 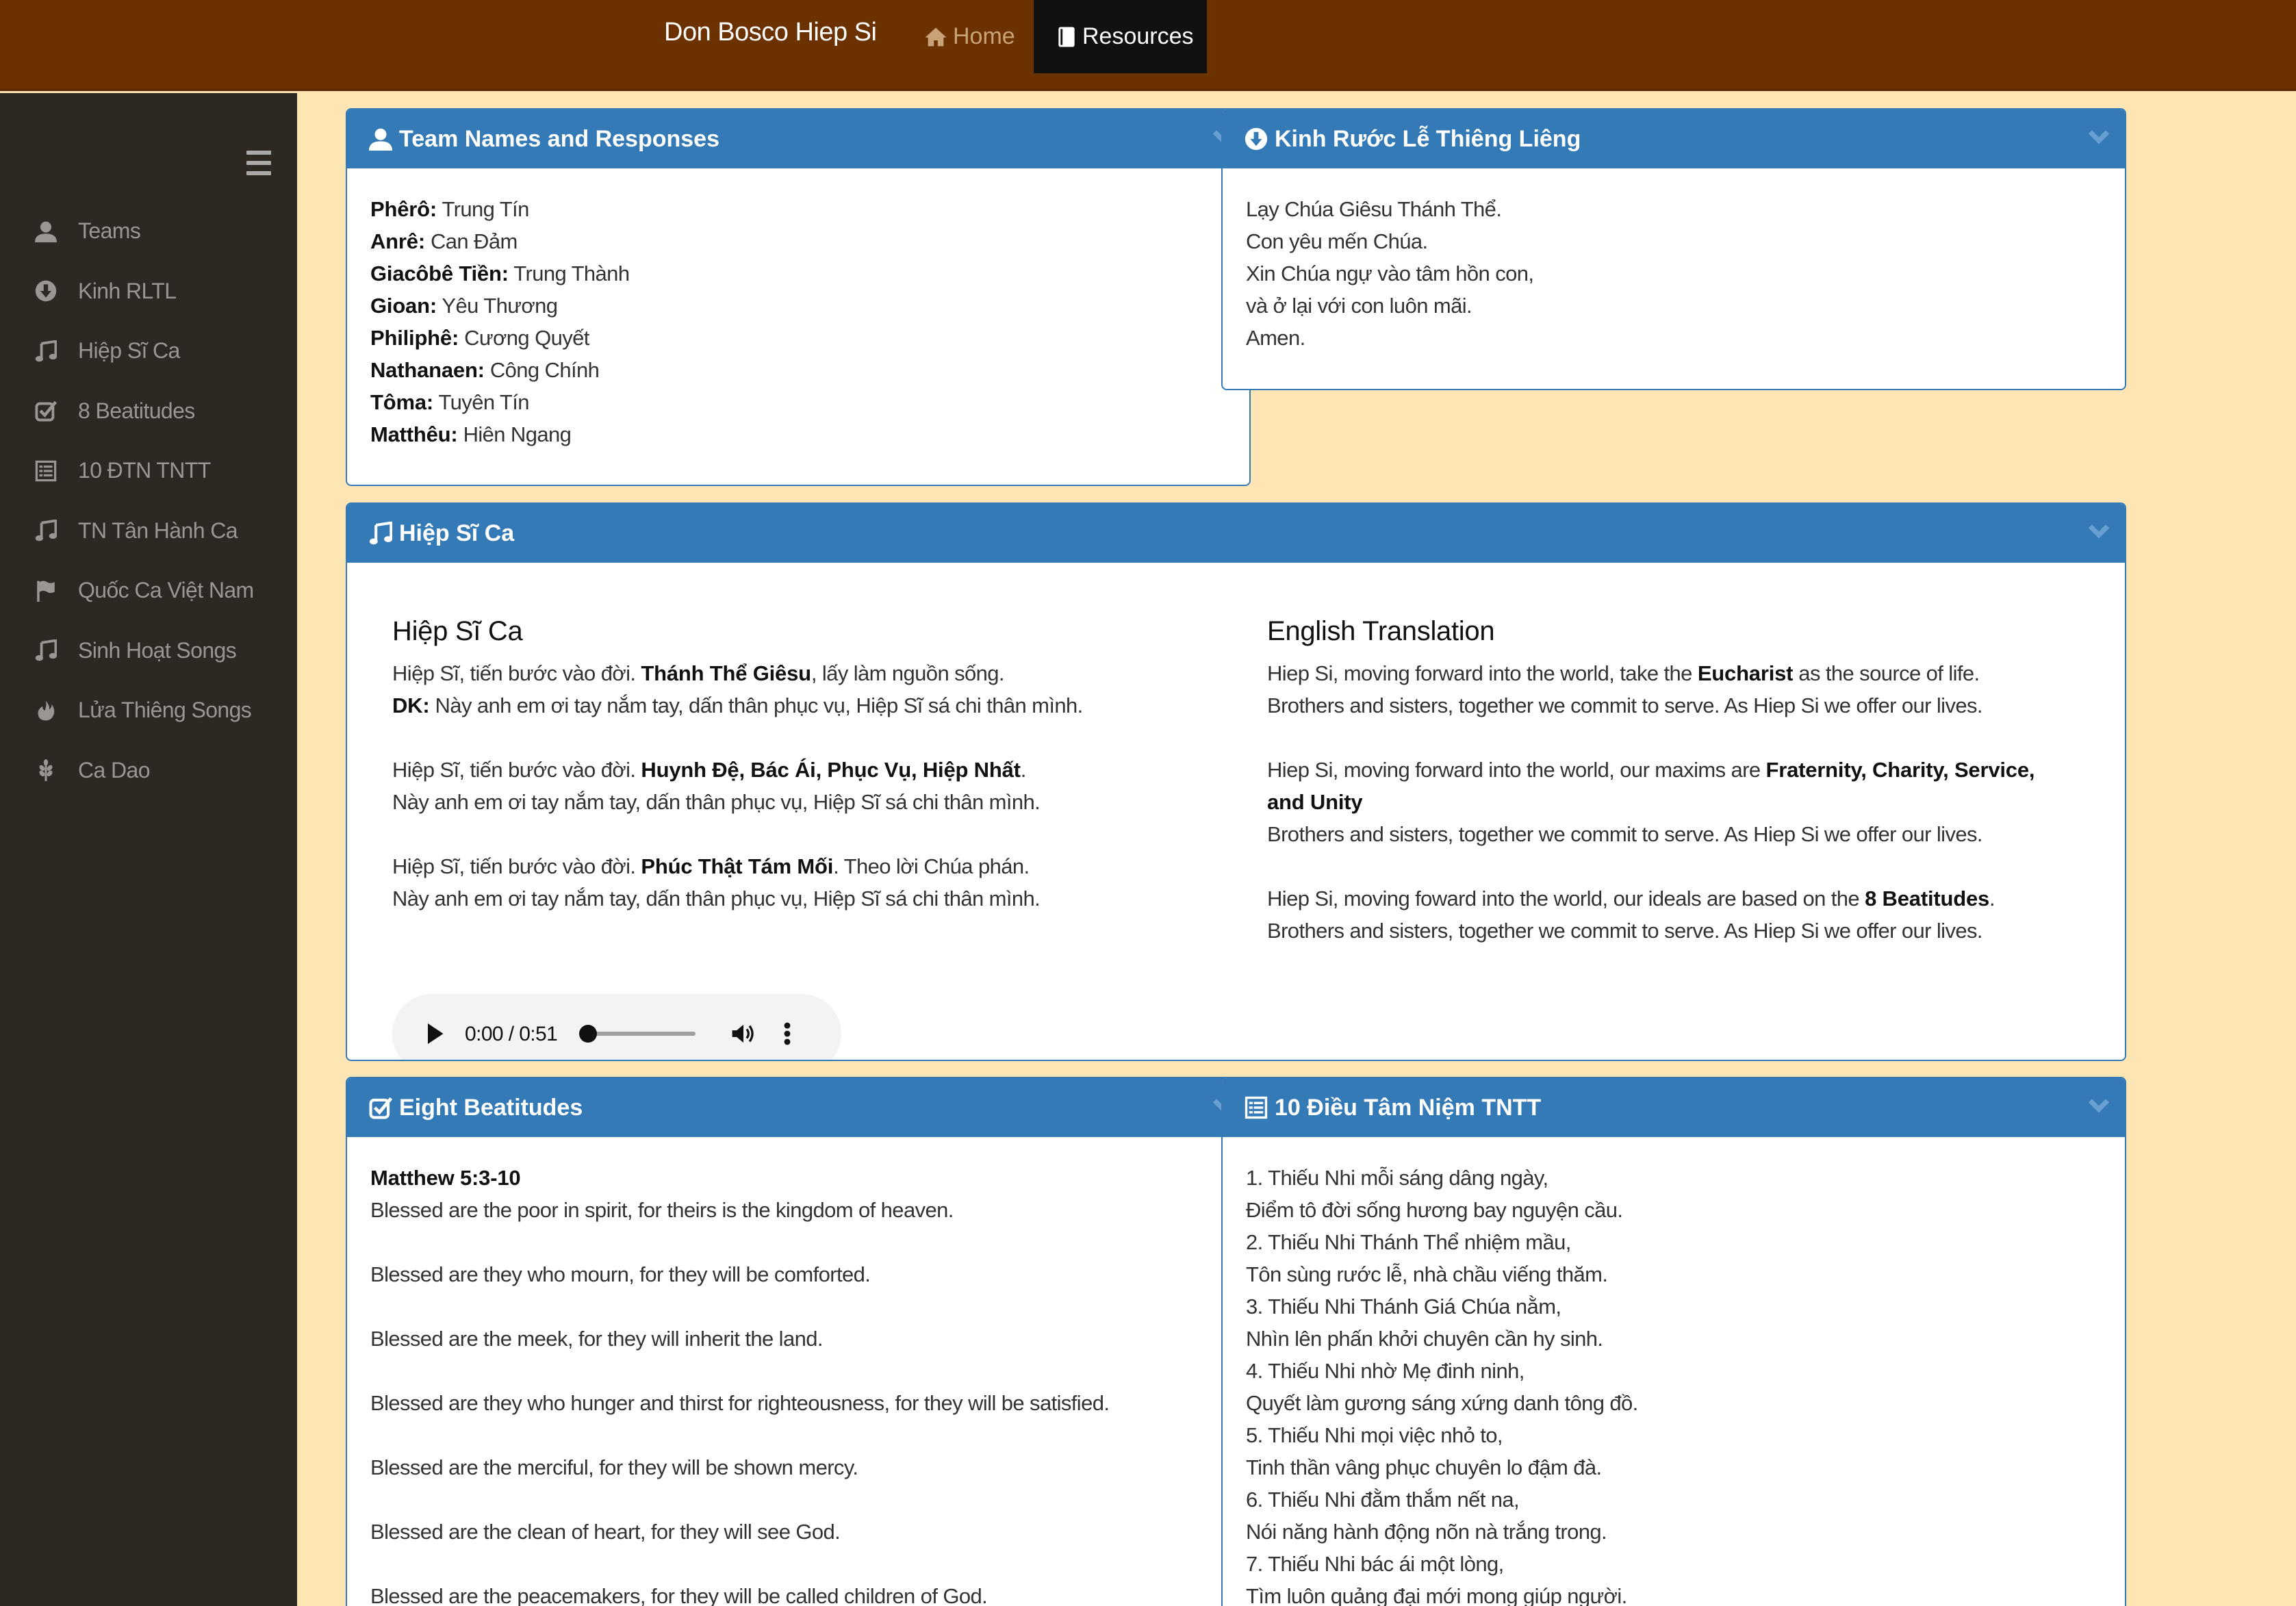 What do you see at coordinates (109, 231) in the screenshot?
I see `sidebar-item-label: Teams` at bounding box center [109, 231].